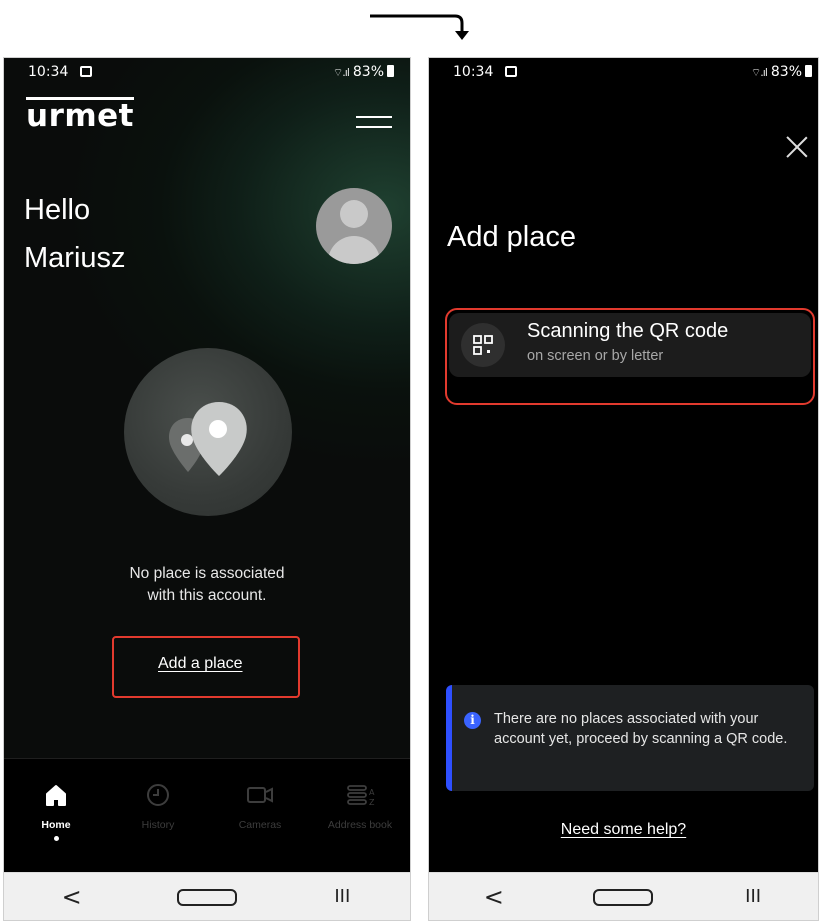 The height and width of the screenshot is (921, 819). I want to click on tab-address-book: AZ Address book, so click(360, 806).